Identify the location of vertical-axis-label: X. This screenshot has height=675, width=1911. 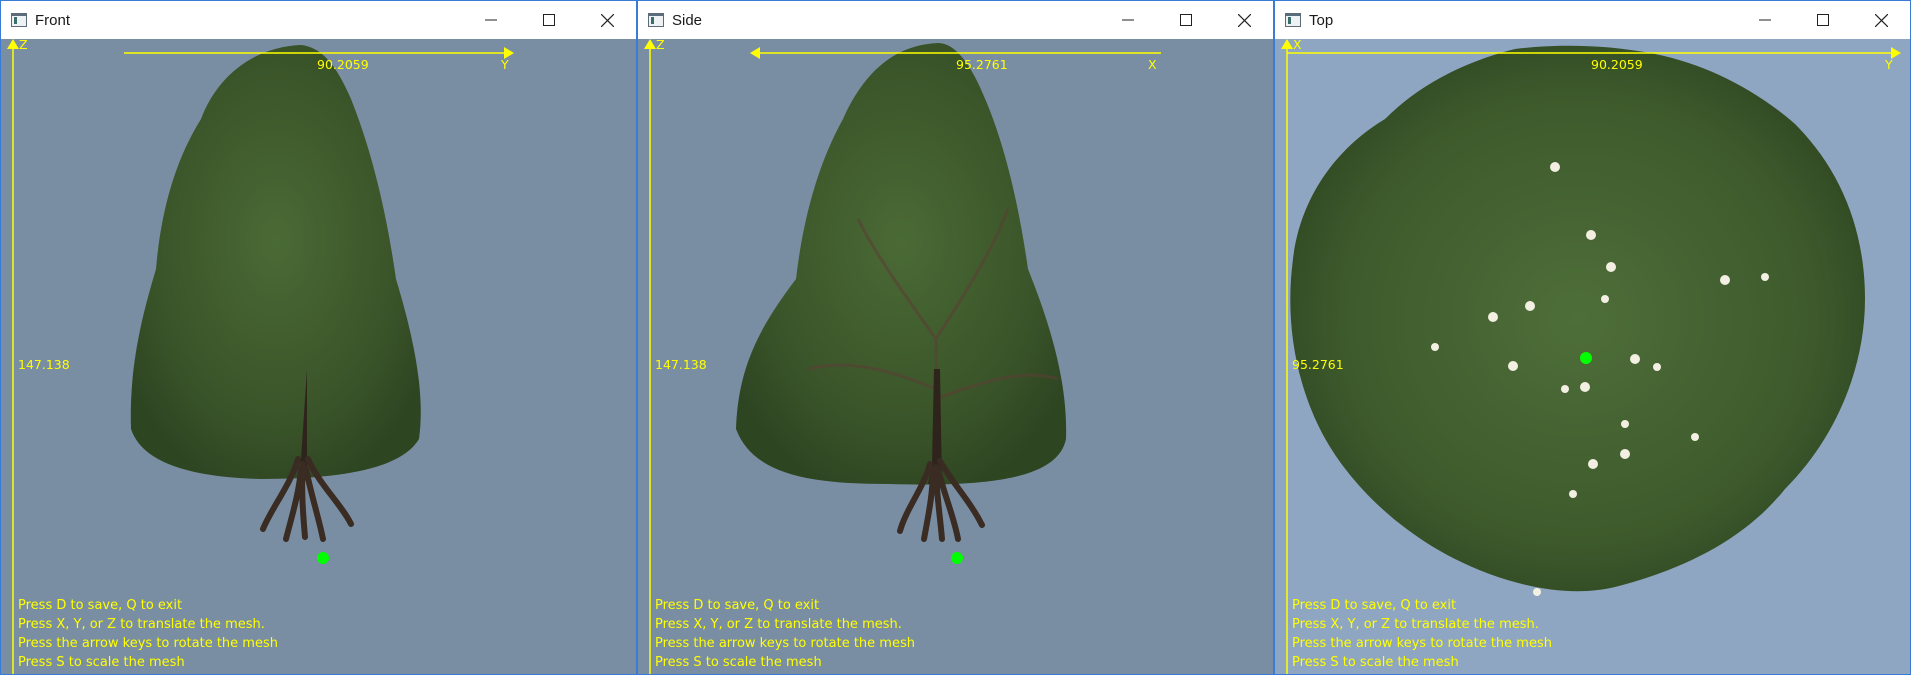
(1297, 44).